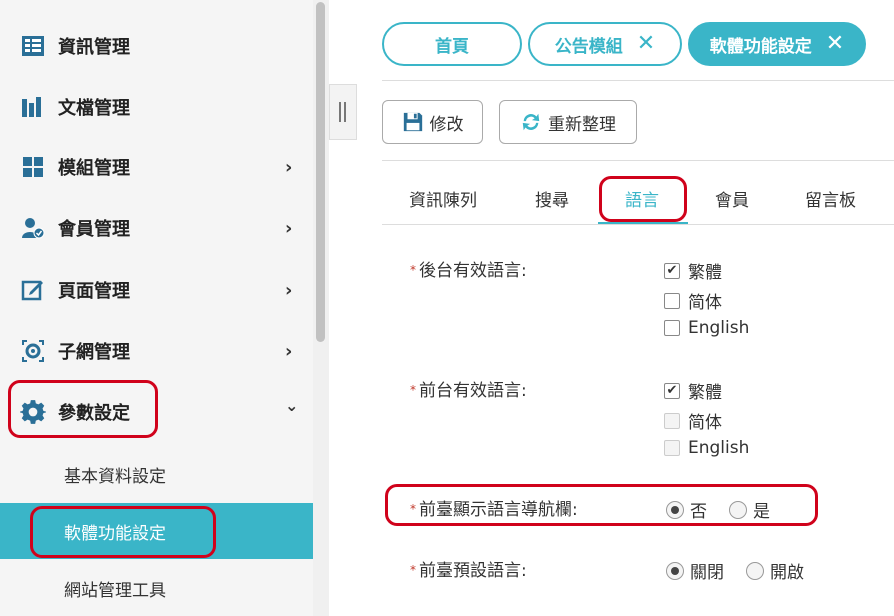 This screenshot has width=894, height=616. Describe the element at coordinates (693, 390) in the screenshot. I see `frontend-lang-option-traditional: ✔ 繁體` at that location.